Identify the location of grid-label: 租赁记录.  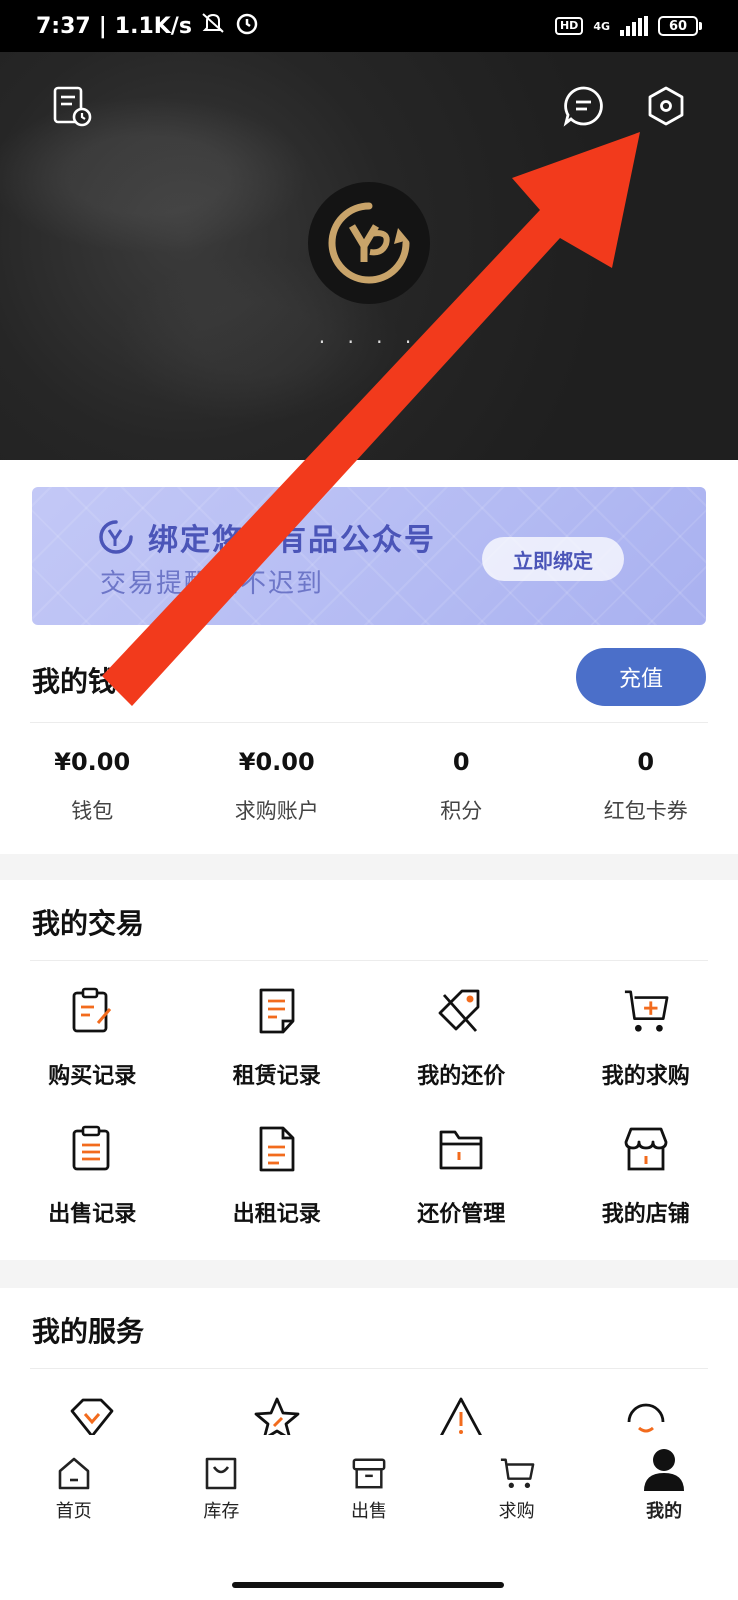
(276, 1076).